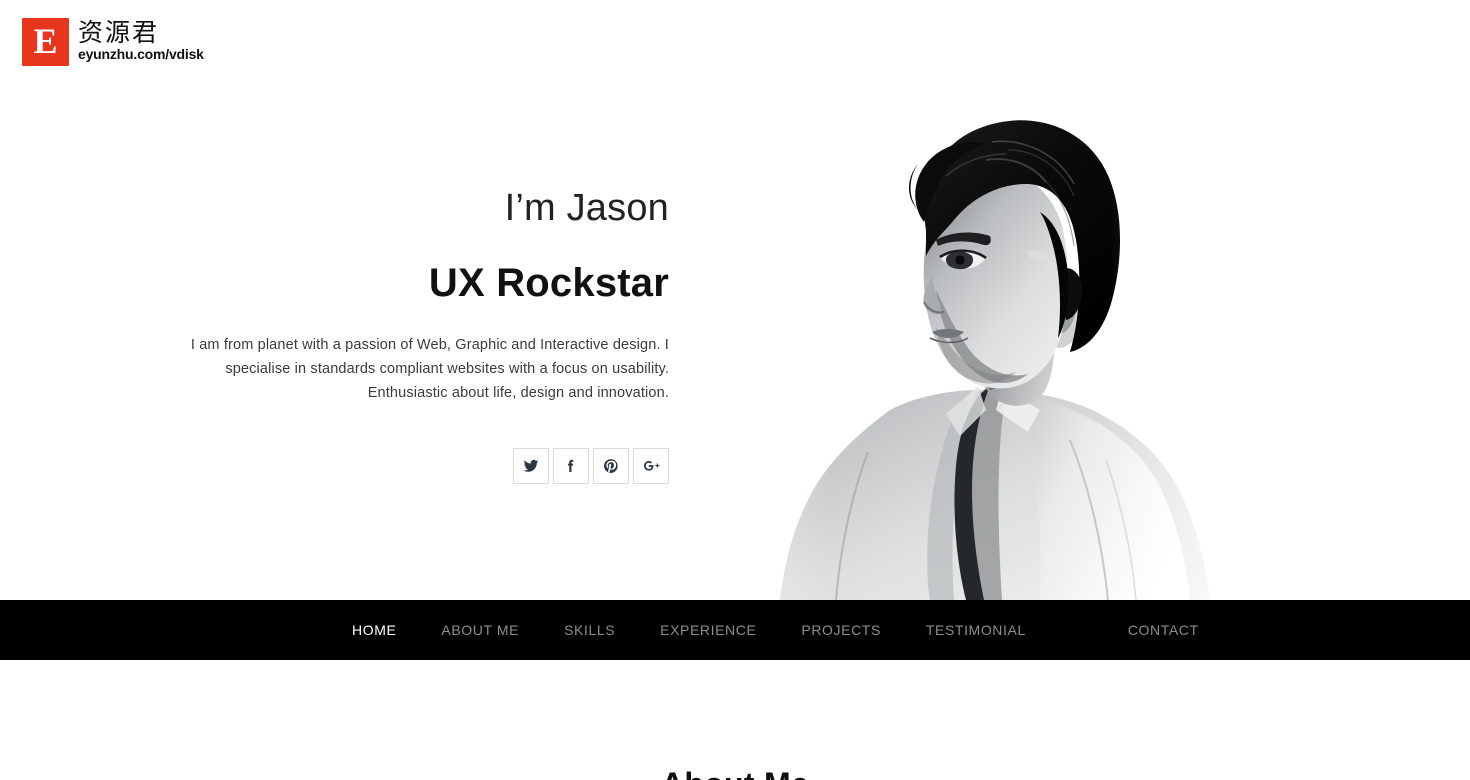 The image size is (1470, 780). I want to click on site-logo: E 资源君 eyunzhu.com/vdisk, so click(113, 42).